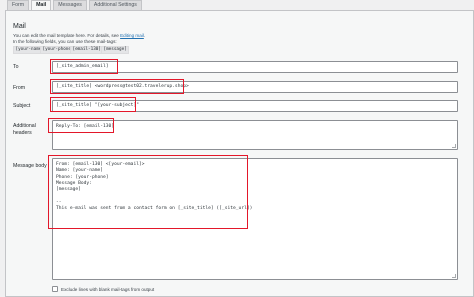  Describe the element at coordinates (19, 26) in the screenshot. I see `panel-heading: Mail` at that location.